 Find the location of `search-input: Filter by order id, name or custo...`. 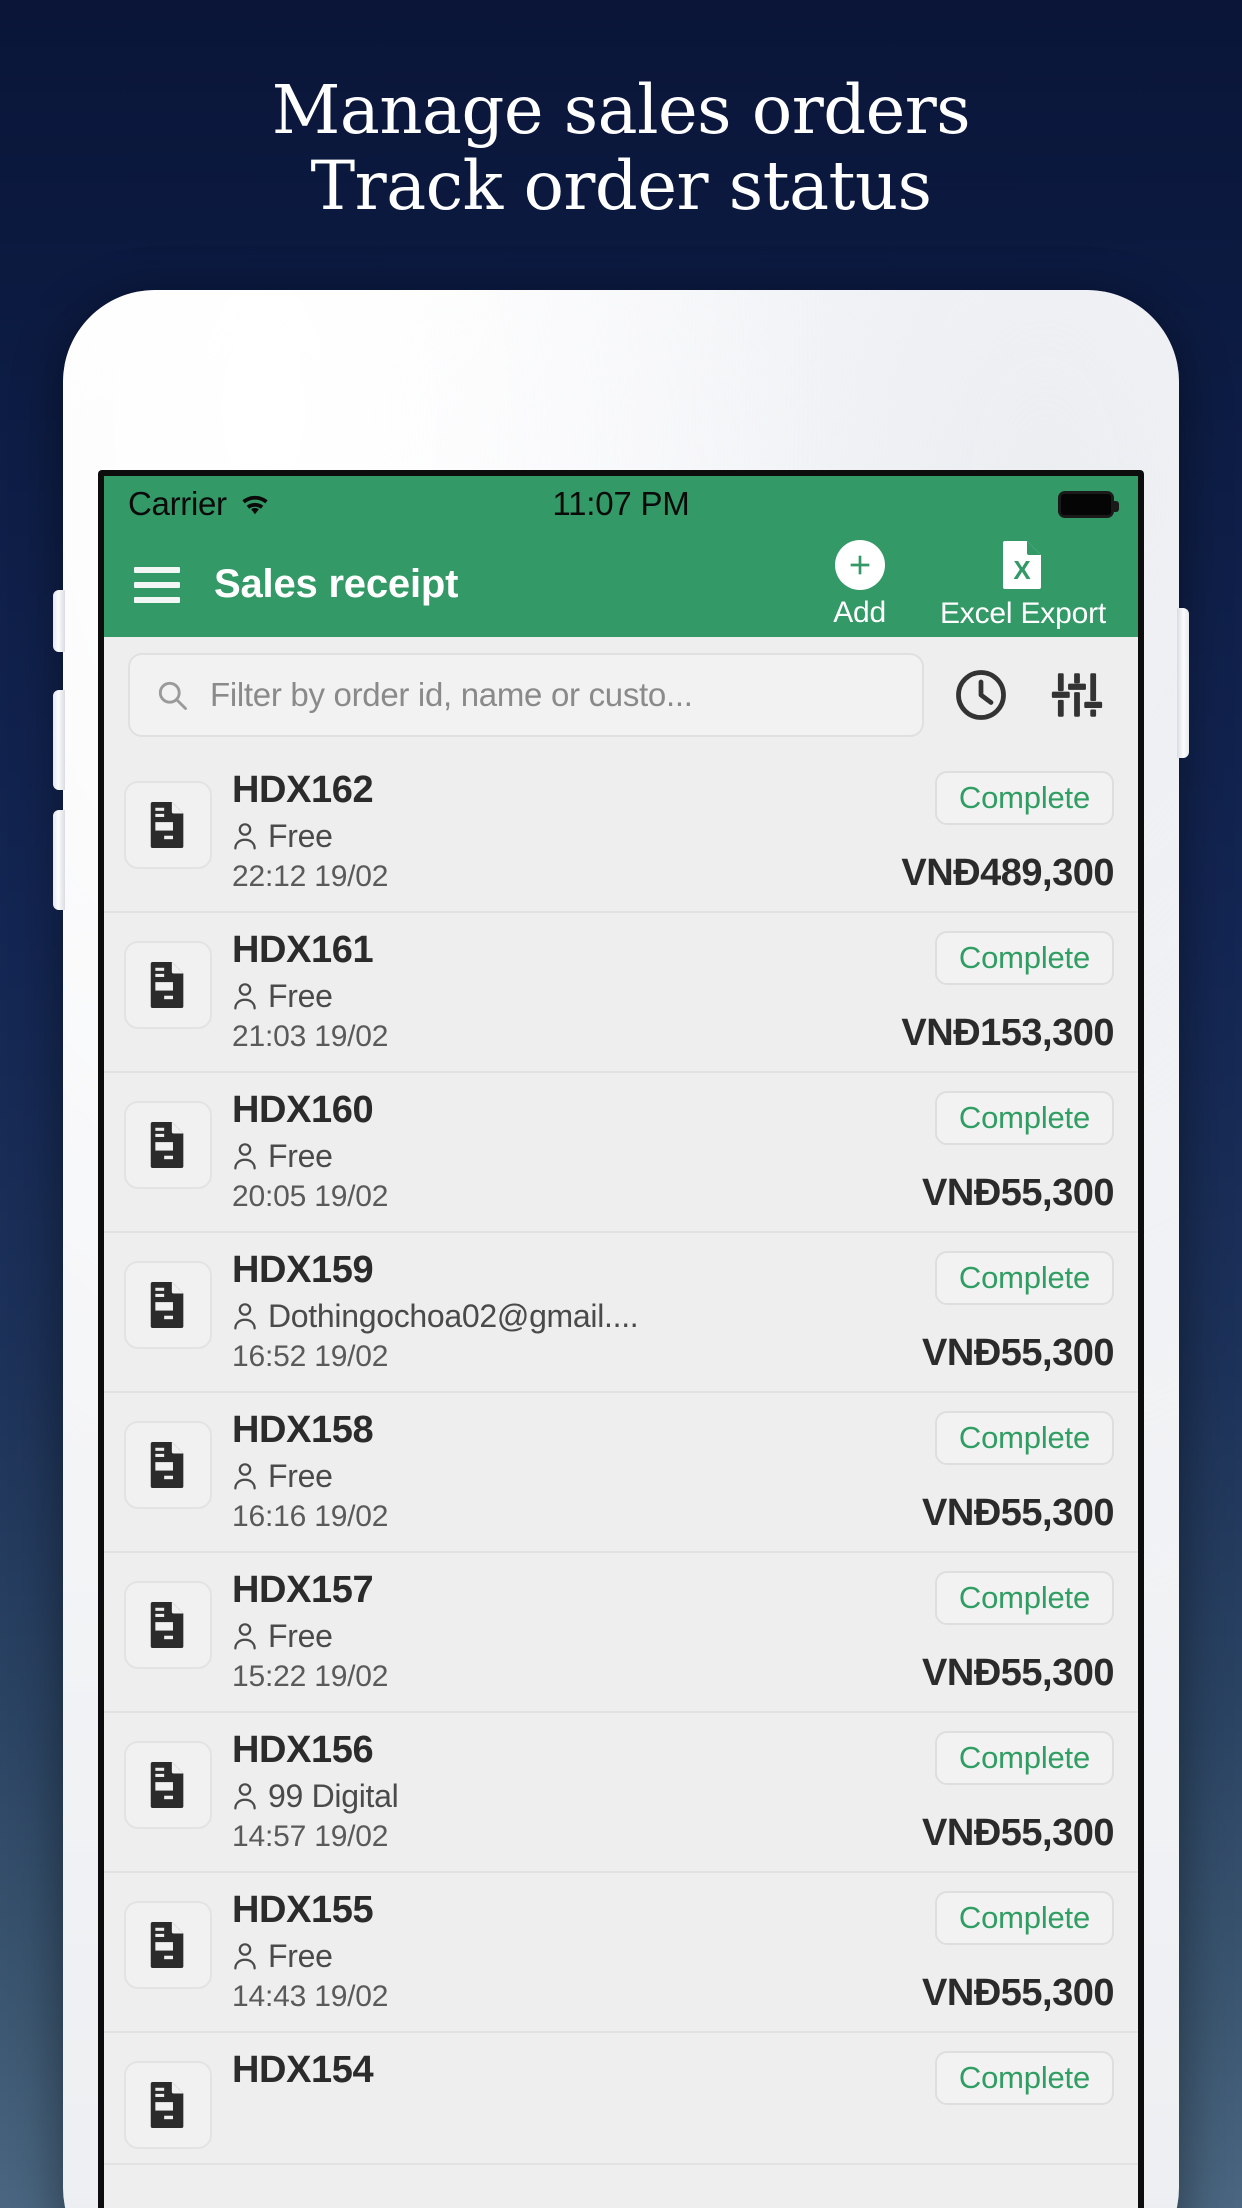

search-input: Filter by order id, name or custo... is located at coordinates (526, 695).